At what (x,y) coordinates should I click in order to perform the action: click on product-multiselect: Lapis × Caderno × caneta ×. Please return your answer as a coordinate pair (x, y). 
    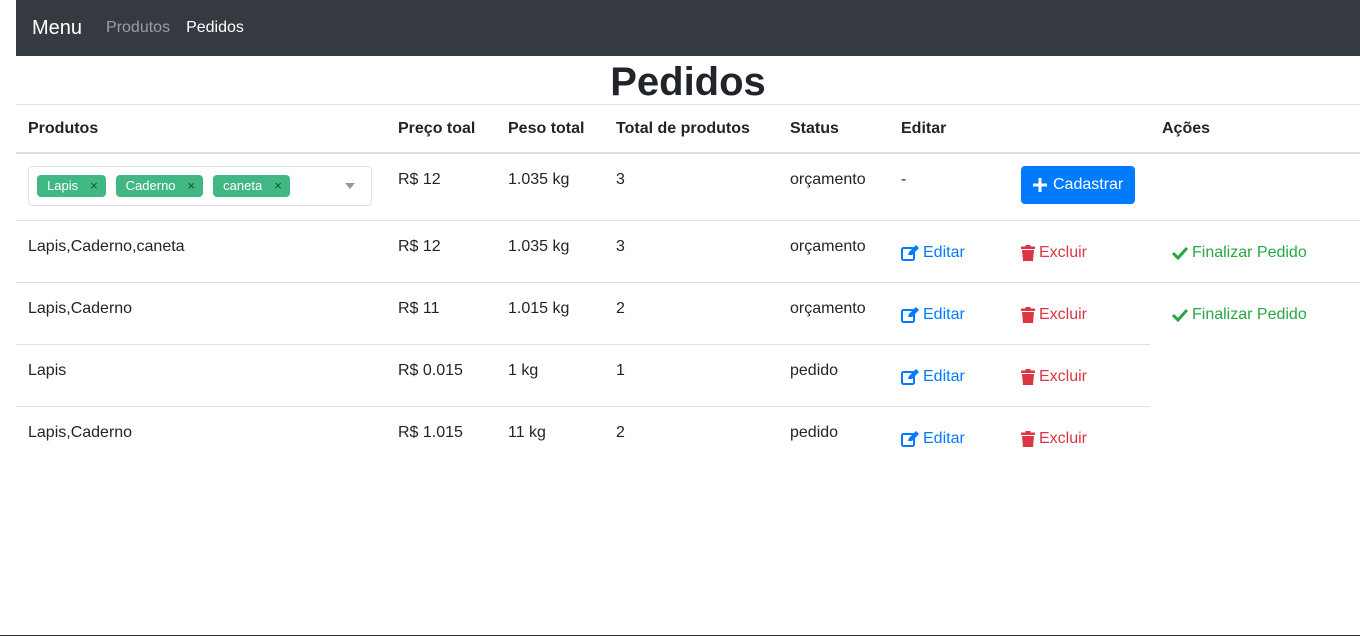
    Looking at the image, I should click on (200, 186).